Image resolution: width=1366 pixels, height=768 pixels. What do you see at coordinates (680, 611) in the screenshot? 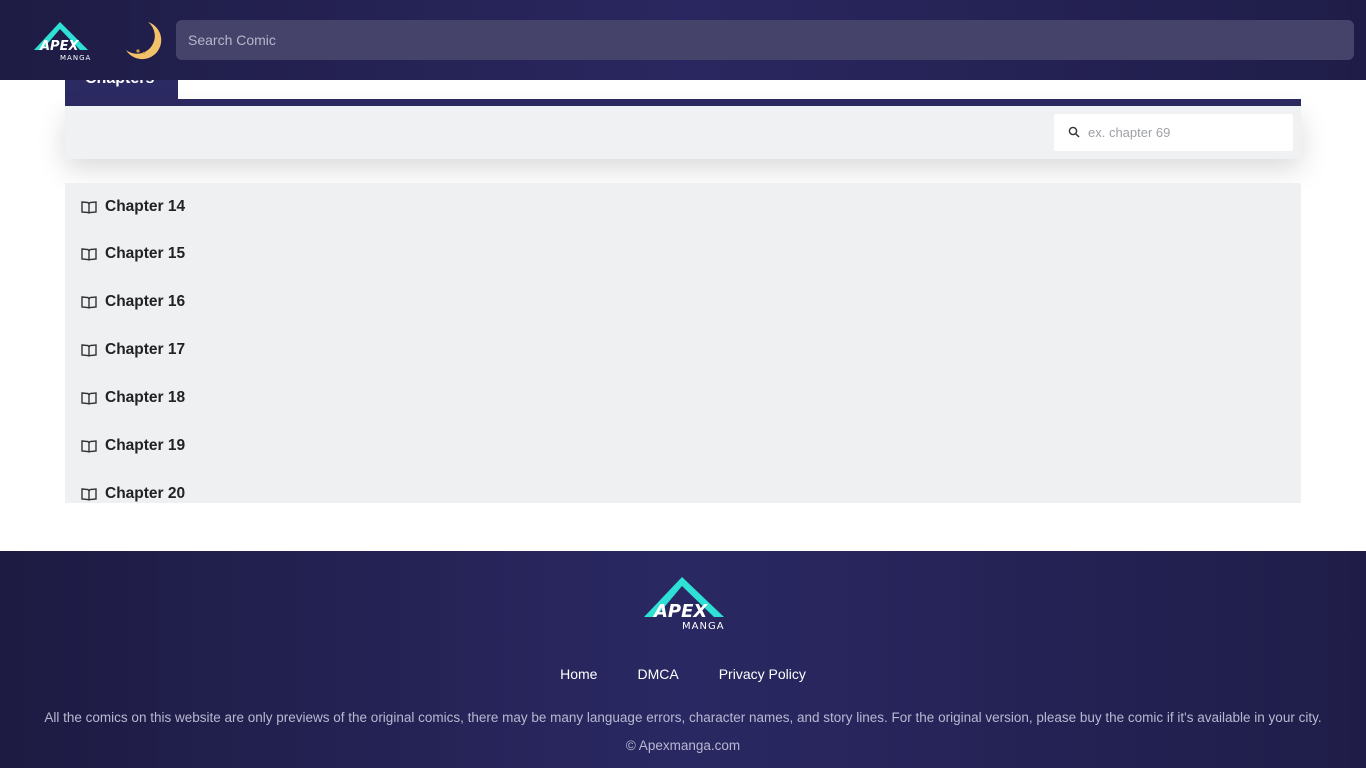
I see `footer-logo-text: APEX` at bounding box center [680, 611].